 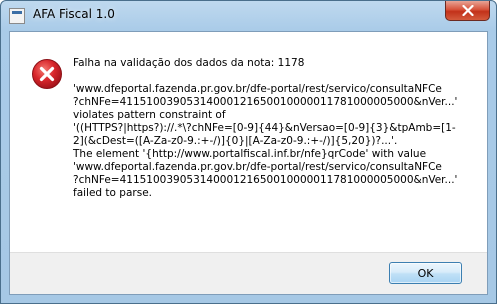 I want to click on message-line: failed to parse., so click(x=112, y=193).